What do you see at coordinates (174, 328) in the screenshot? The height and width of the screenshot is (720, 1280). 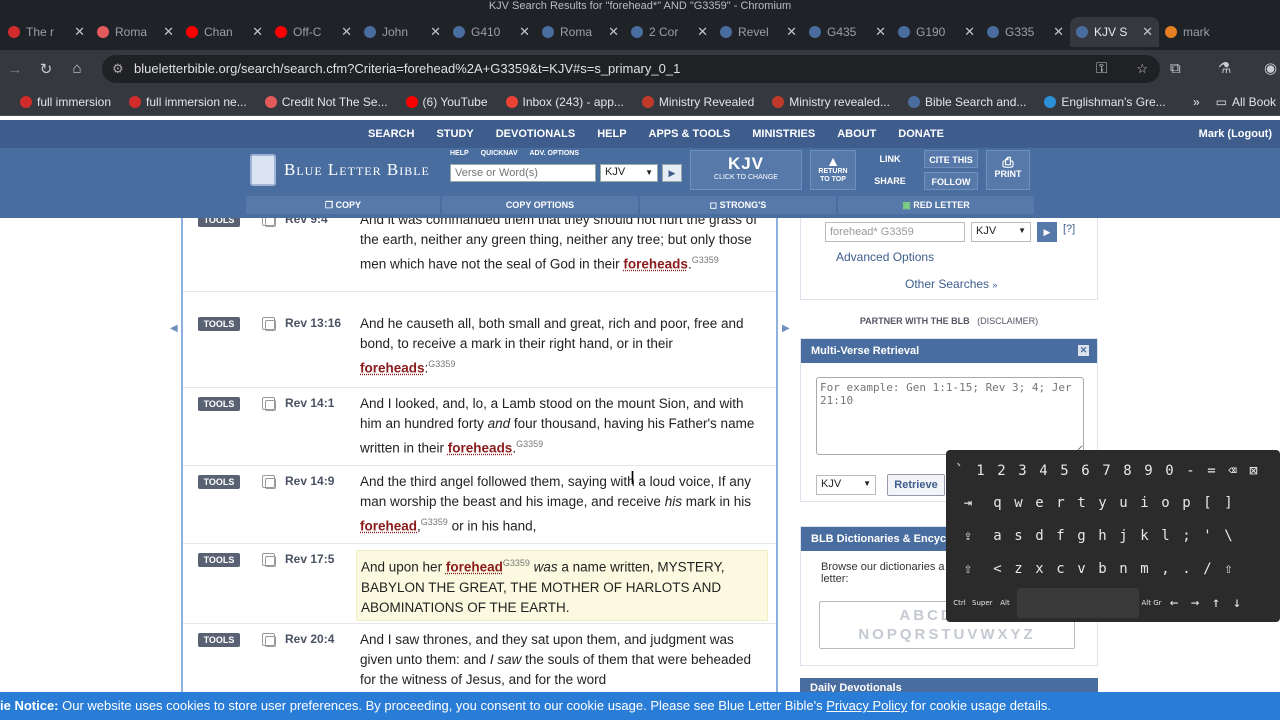 I see `collapse-left-icon: ◀` at bounding box center [174, 328].